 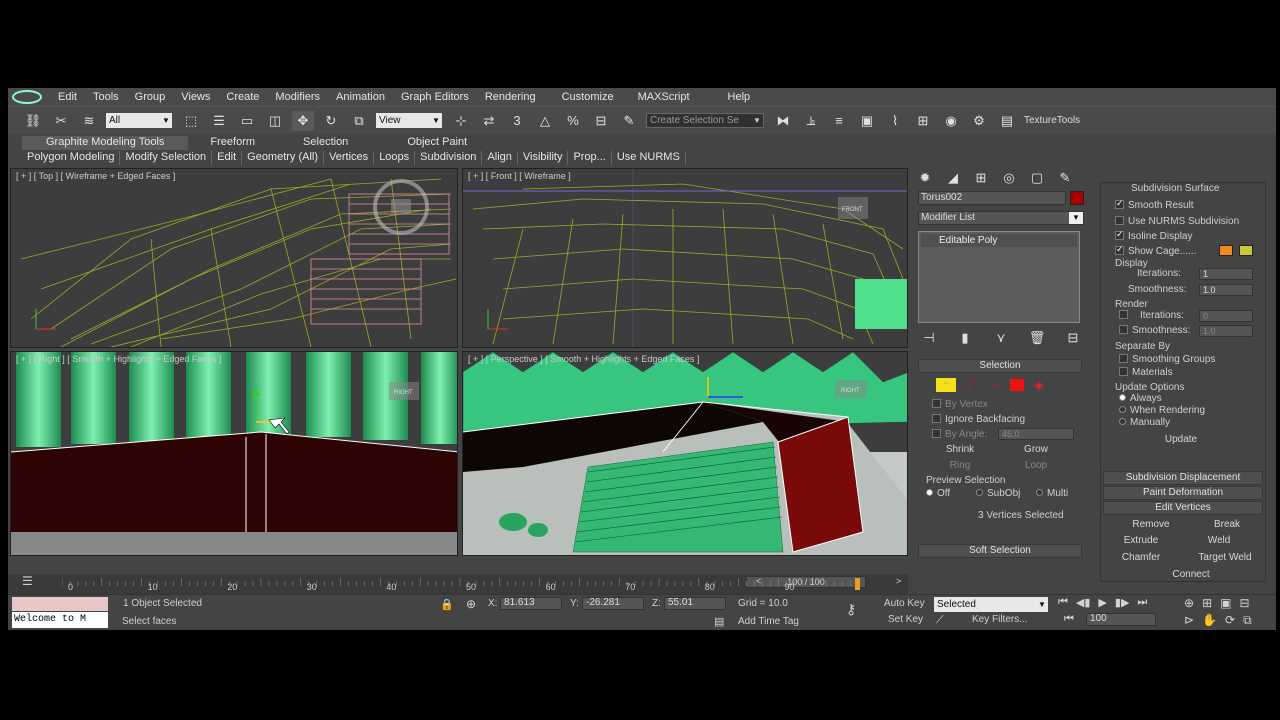 I want to click on pan-icon: ✋, so click(x=1209, y=620).